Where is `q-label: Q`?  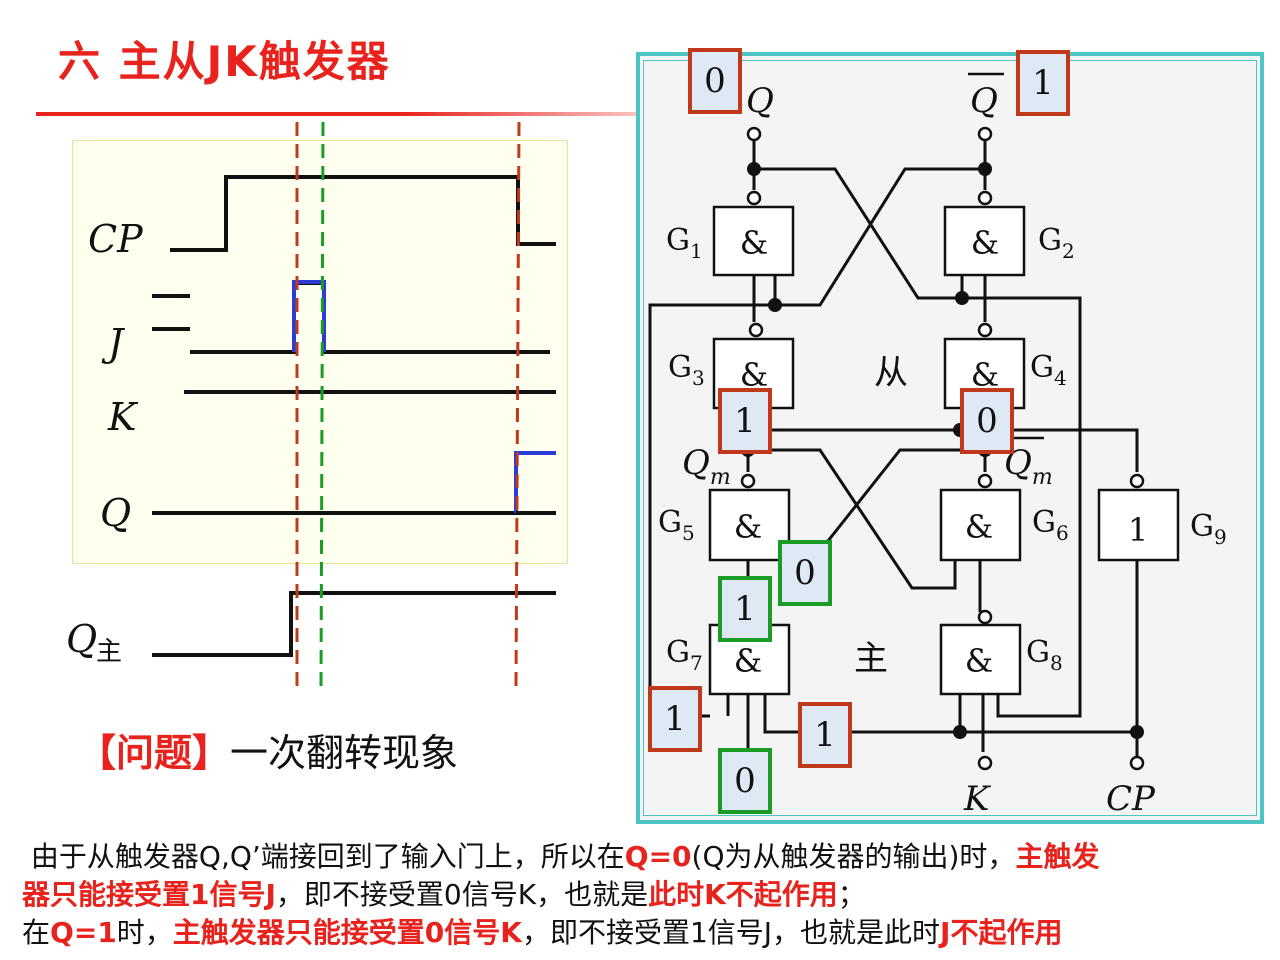 q-label: Q is located at coordinates (115, 513).